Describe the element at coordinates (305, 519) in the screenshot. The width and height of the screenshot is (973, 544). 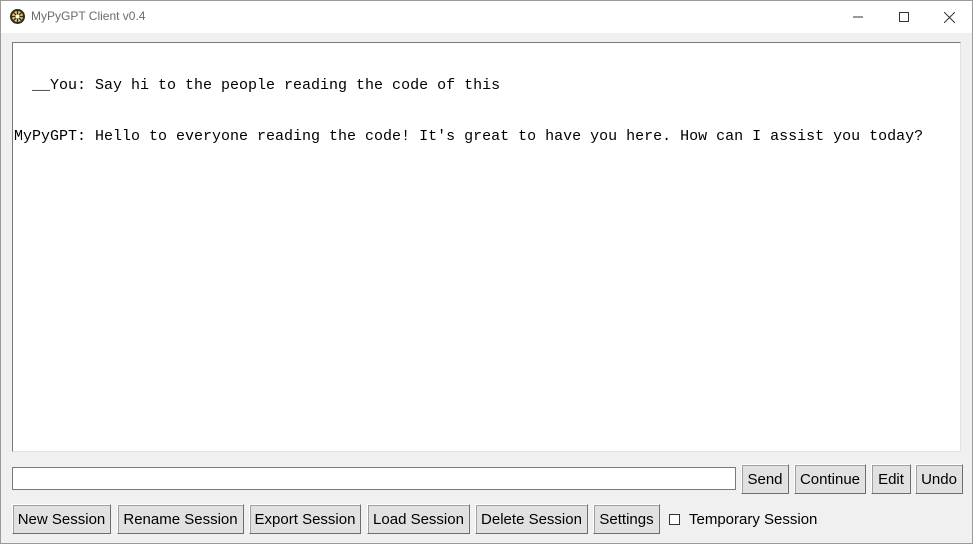
I see `export-session-button: Export Session` at that location.